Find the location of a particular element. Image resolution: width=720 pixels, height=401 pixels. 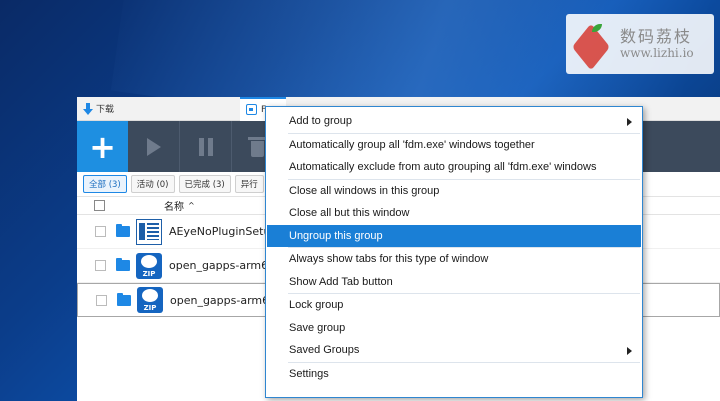

select-all-checkbox is located at coordinates (99, 205).